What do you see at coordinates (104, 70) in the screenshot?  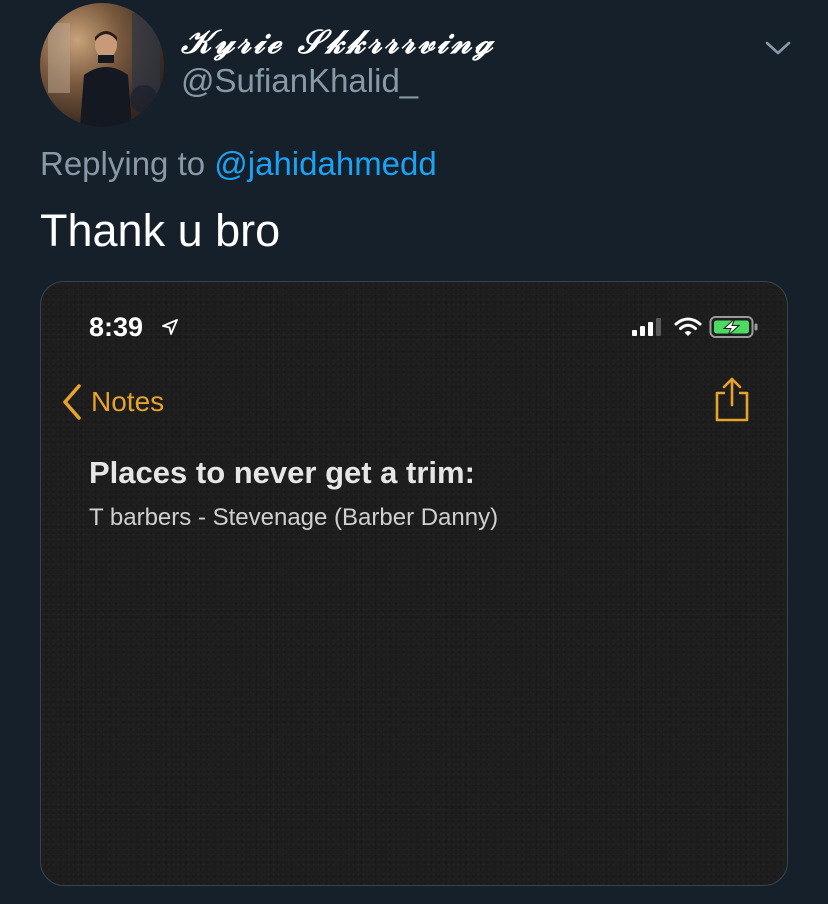 I see `avatar-photo` at bounding box center [104, 70].